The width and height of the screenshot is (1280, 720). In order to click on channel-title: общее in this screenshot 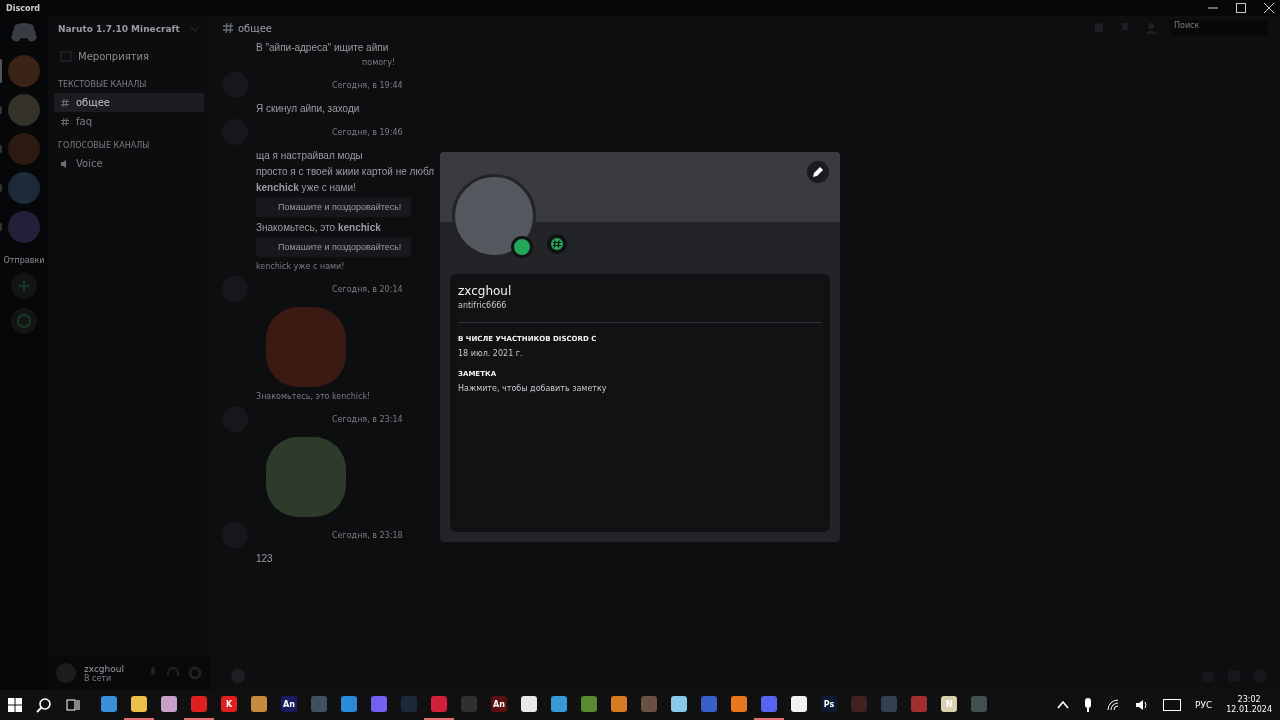, I will do `click(255, 28)`.